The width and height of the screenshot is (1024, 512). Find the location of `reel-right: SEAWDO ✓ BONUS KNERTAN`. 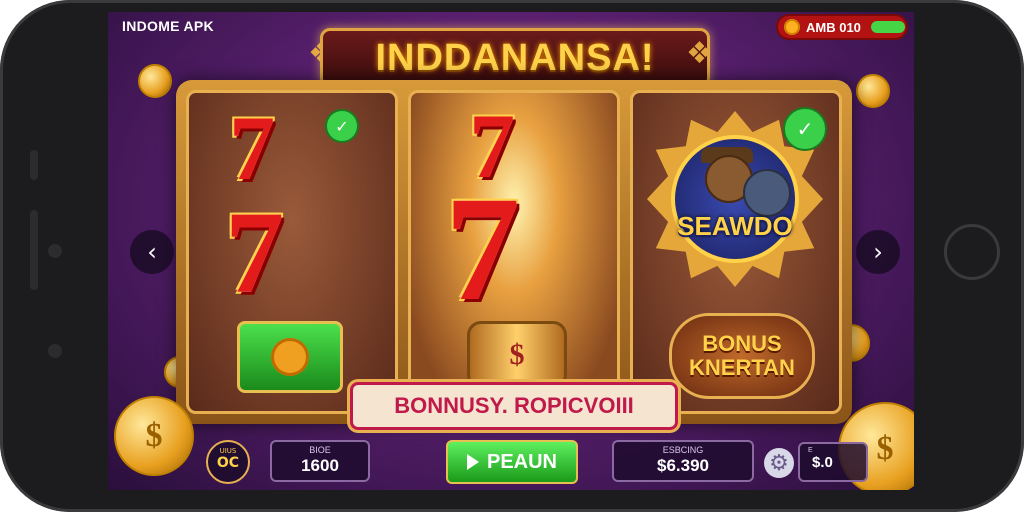

reel-right: SEAWDO ✓ BONUS KNERTAN is located at coordinates (736, 252).